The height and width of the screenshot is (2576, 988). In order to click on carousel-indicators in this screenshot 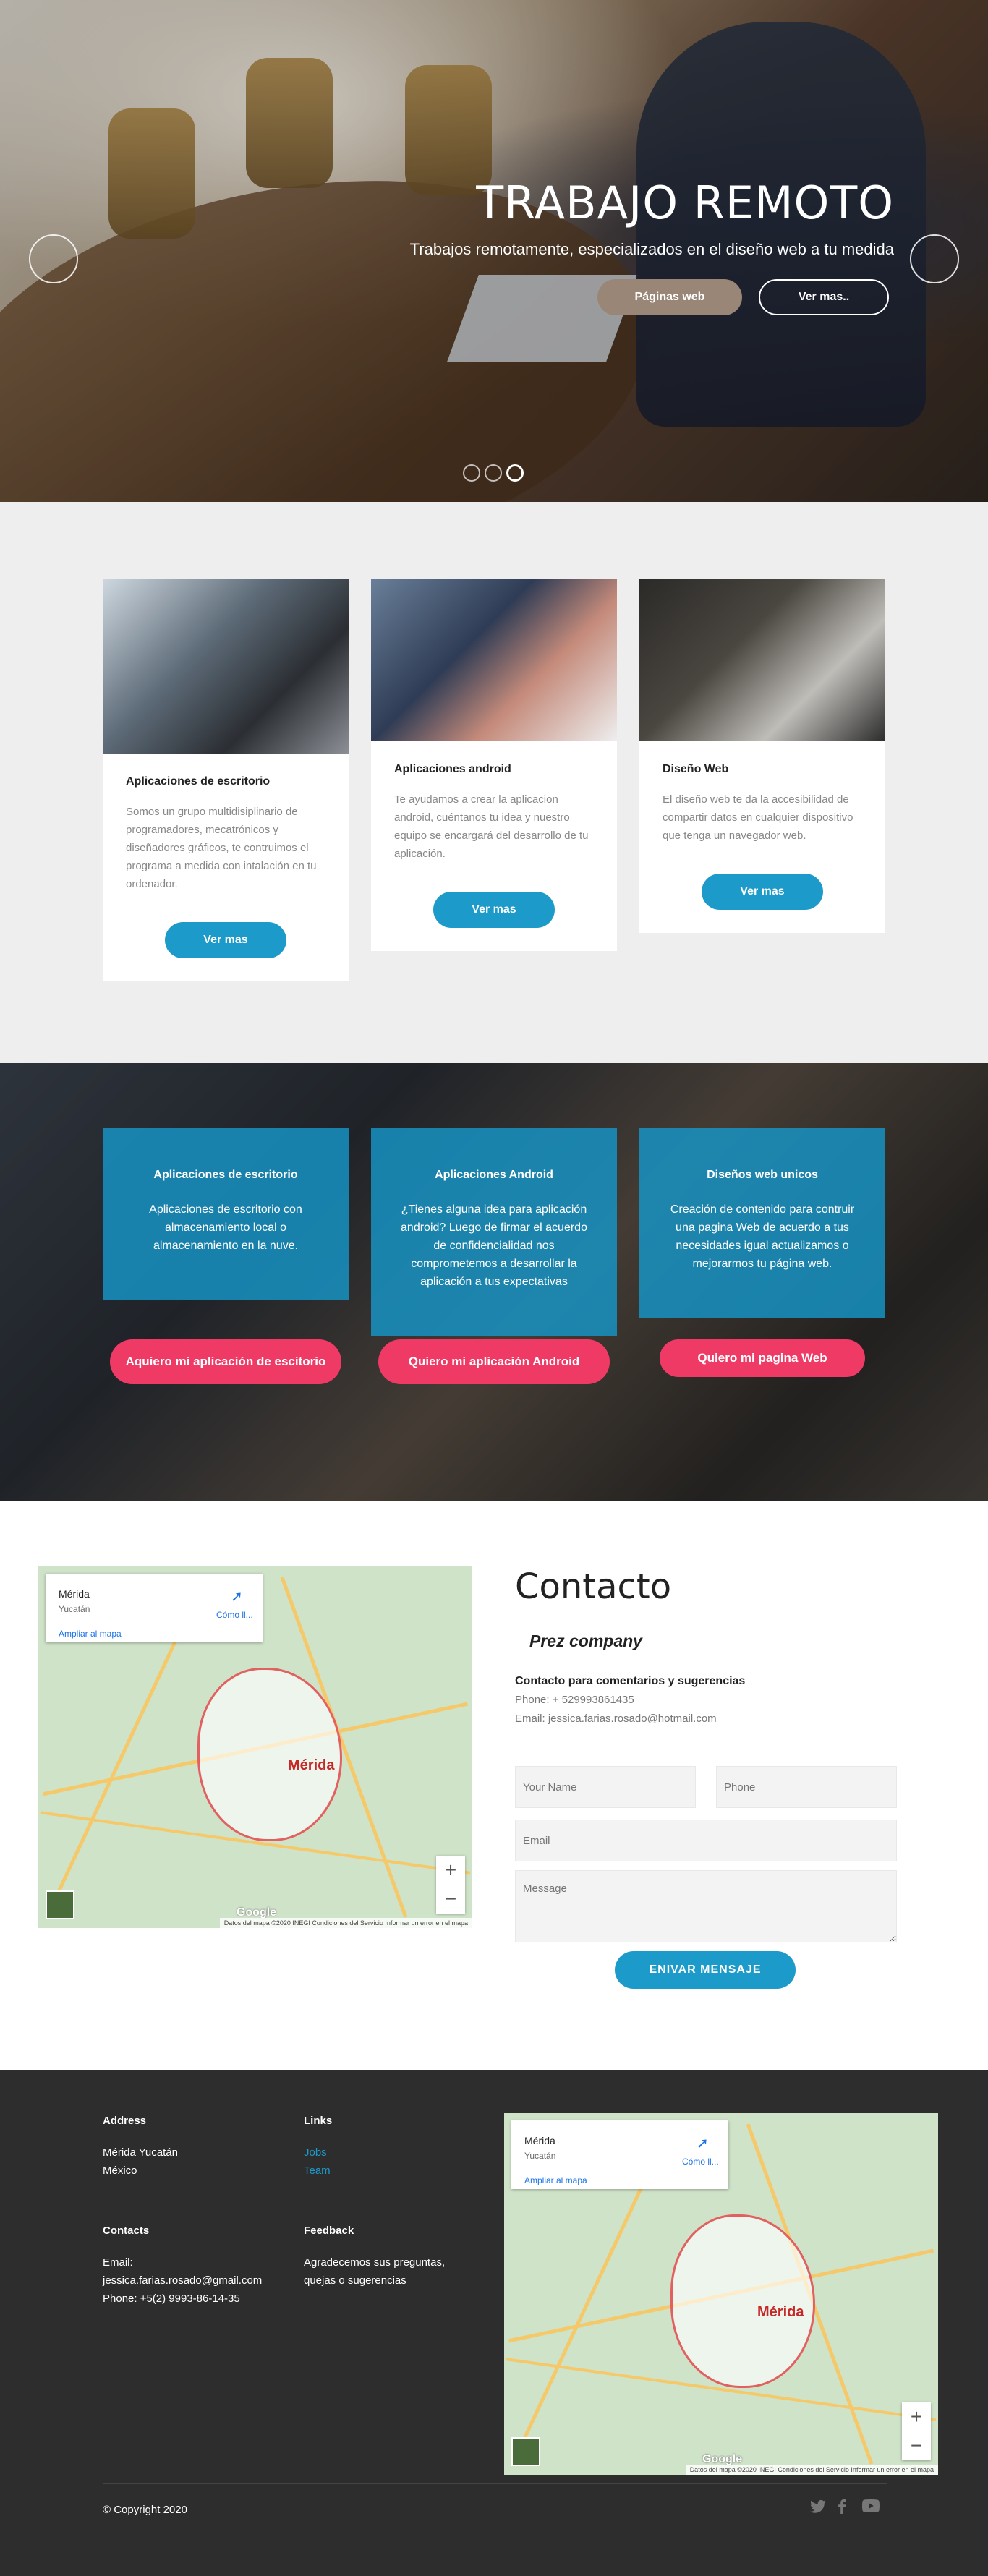, I will do `click(493, 473)`.